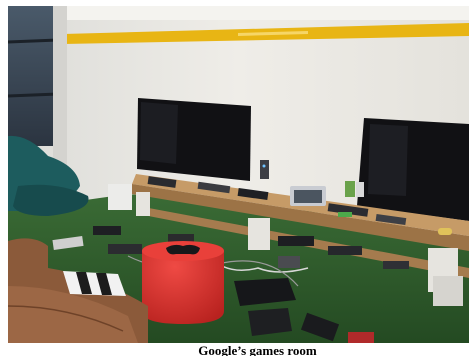 This screenshot has height=356, width=469. What do you see at coordinates (308, 196) in the screenshot?
I see `handheld-screen` at bounding box center [308, 196].